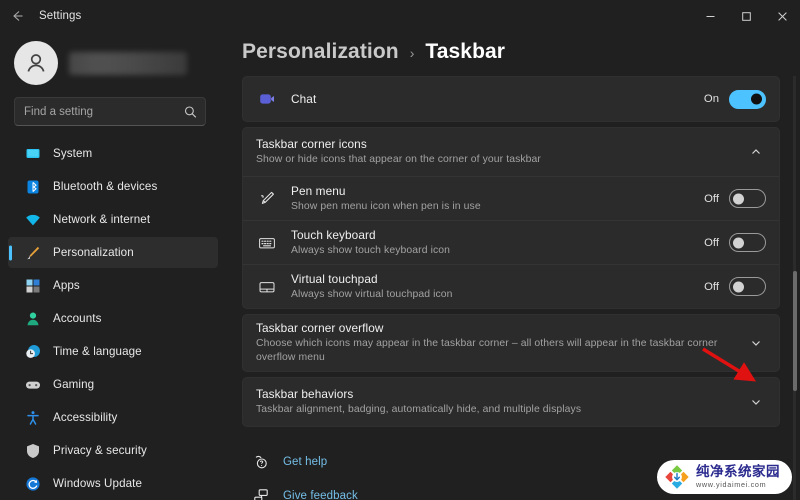 The image size is (800, 500). I want to click on chat-row-title: Chat, so click(304, 98).